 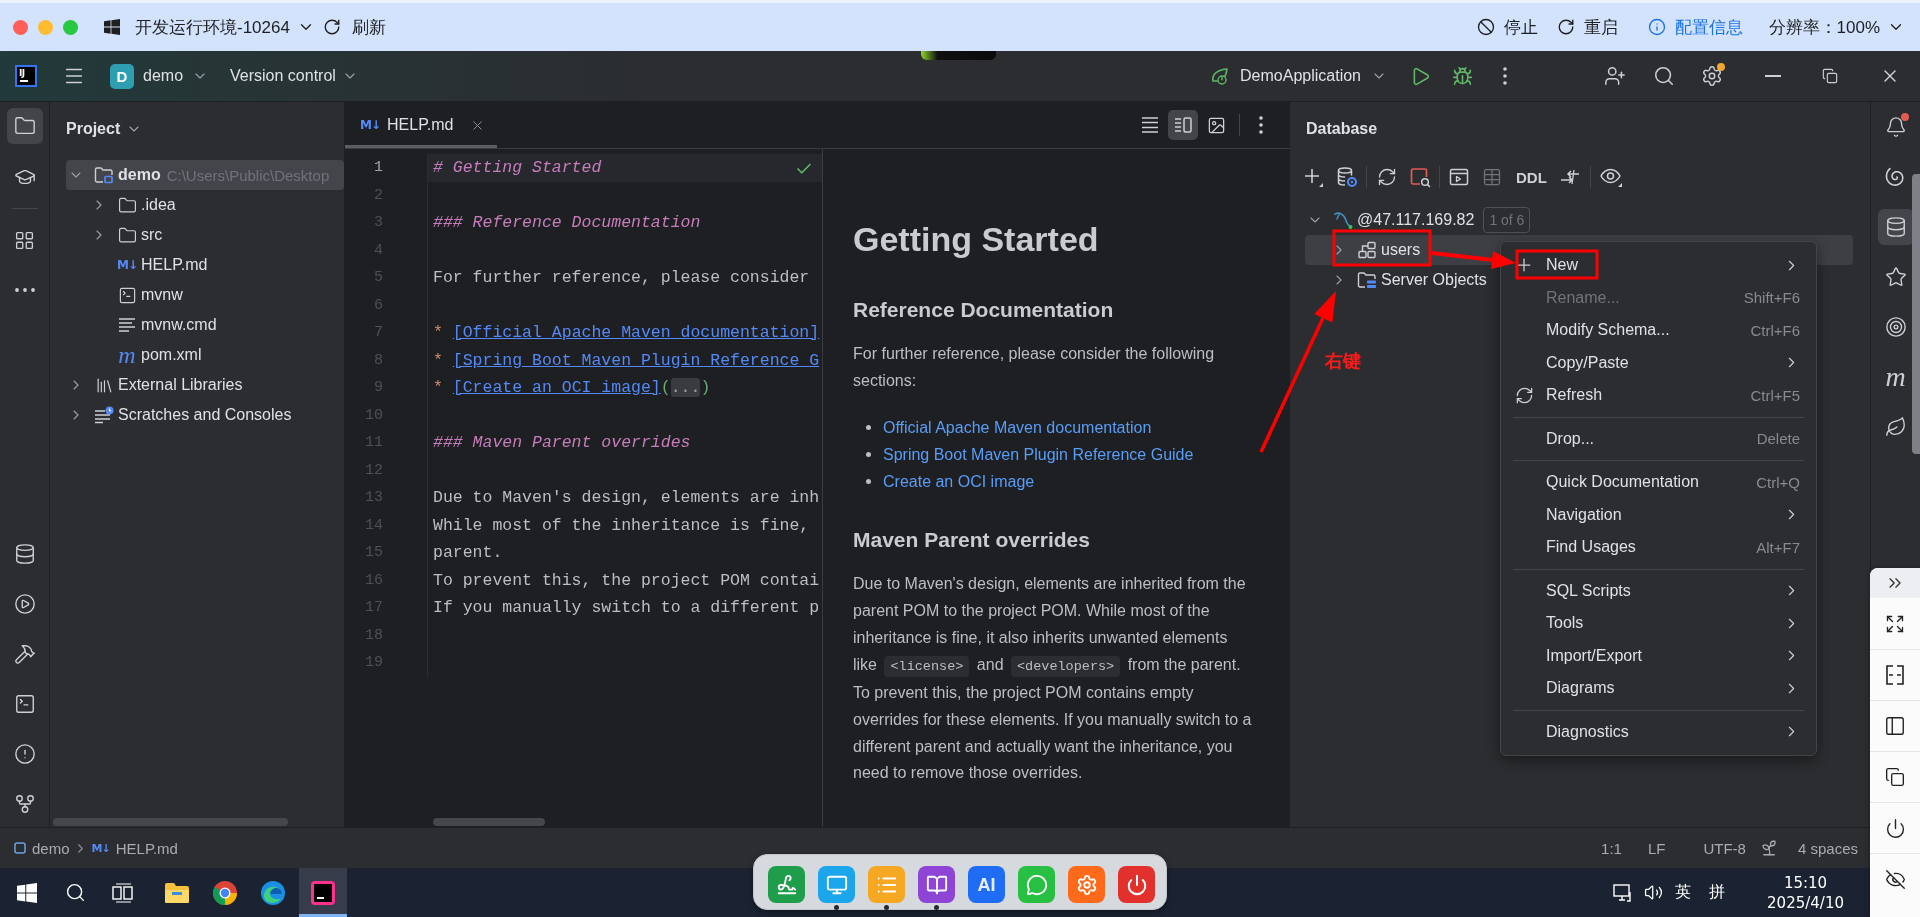 What do you see at coordinates (958, 55) in the screenshot?
I see `drag-handle` at bounding box center [958, 55].